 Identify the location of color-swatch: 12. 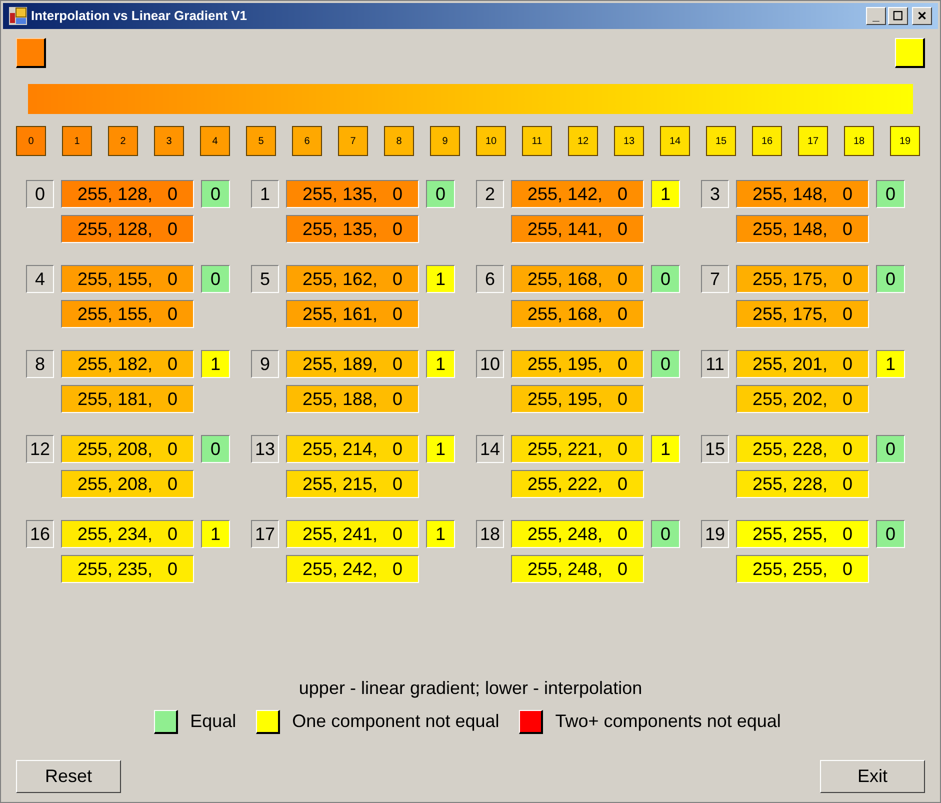
(583, 141).